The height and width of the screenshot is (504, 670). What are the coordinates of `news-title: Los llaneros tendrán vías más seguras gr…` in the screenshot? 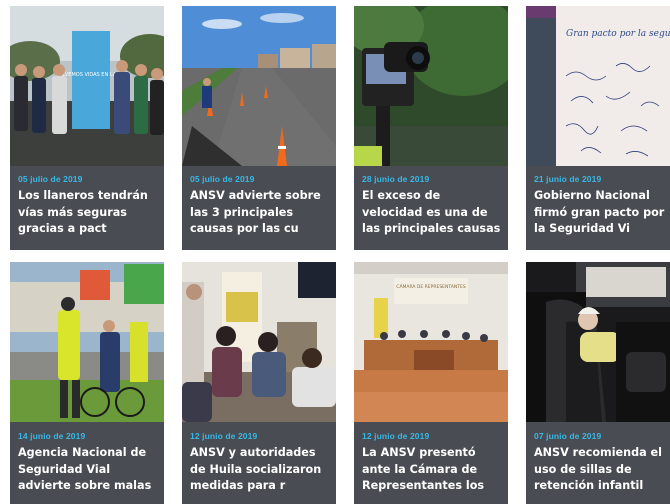 It's located at (88, 213).